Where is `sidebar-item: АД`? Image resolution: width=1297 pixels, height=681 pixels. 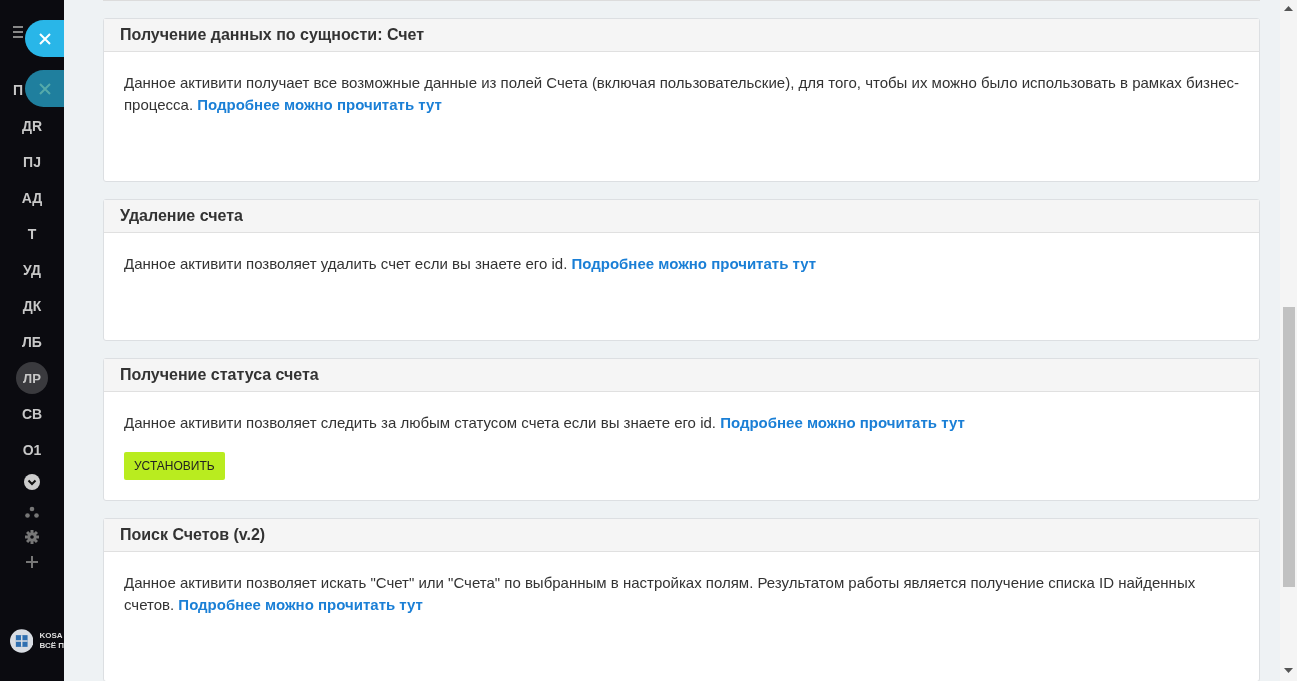
sidebar-item: АД is located at coordinates (32, 198).